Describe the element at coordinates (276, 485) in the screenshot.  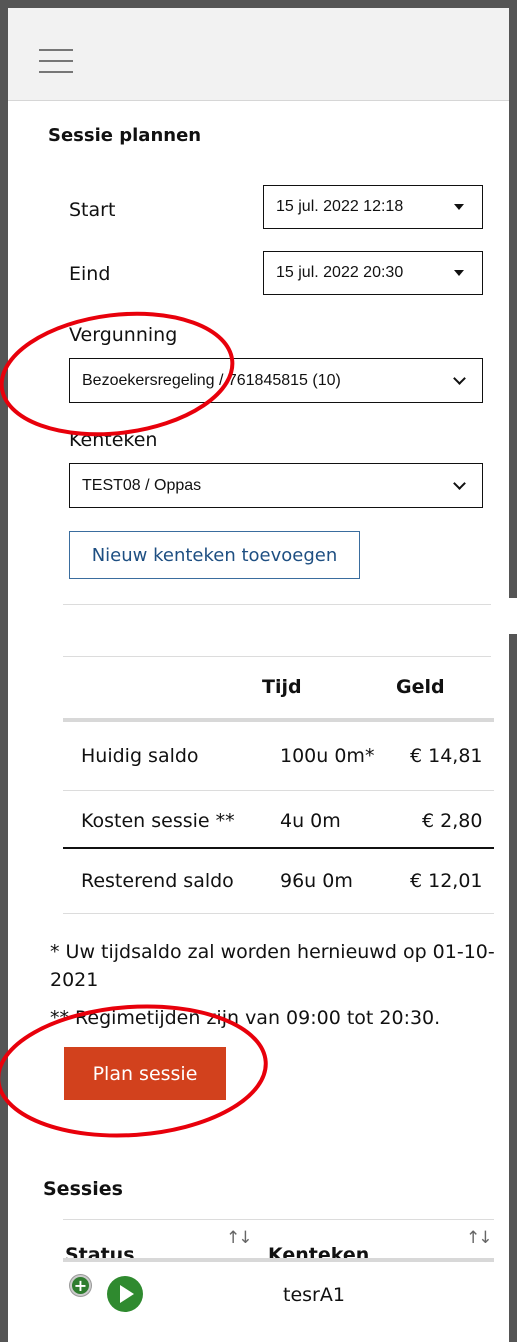
I see `plate-select: TEST08 / Oppas` at that location.